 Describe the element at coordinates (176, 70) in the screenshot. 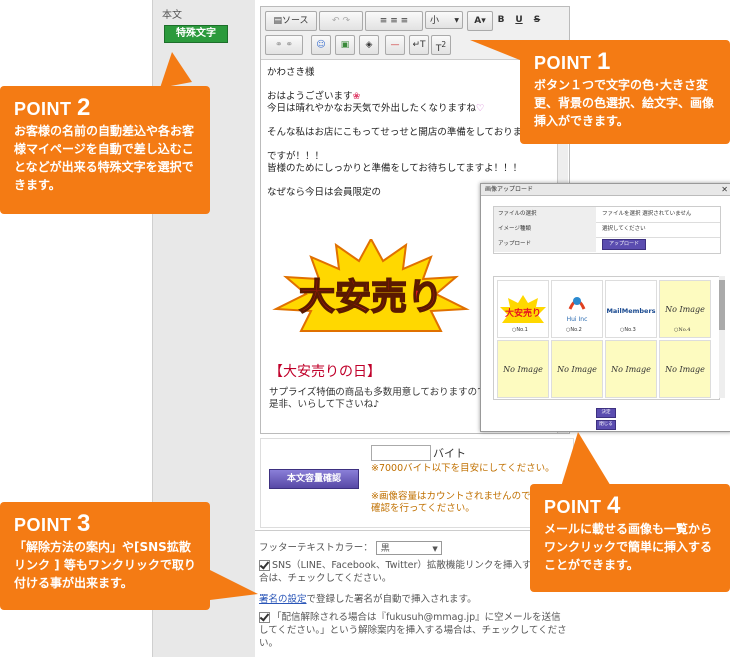

I see `arrow-p2` at that location.